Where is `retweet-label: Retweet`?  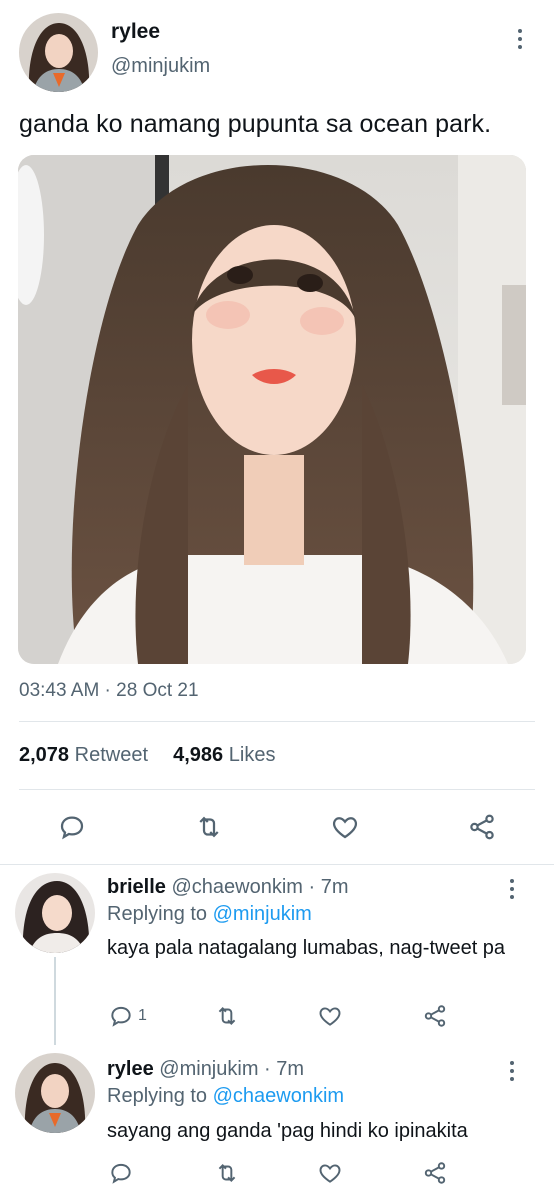 retweet-label: Retweet is located at coordinates (111, 755).